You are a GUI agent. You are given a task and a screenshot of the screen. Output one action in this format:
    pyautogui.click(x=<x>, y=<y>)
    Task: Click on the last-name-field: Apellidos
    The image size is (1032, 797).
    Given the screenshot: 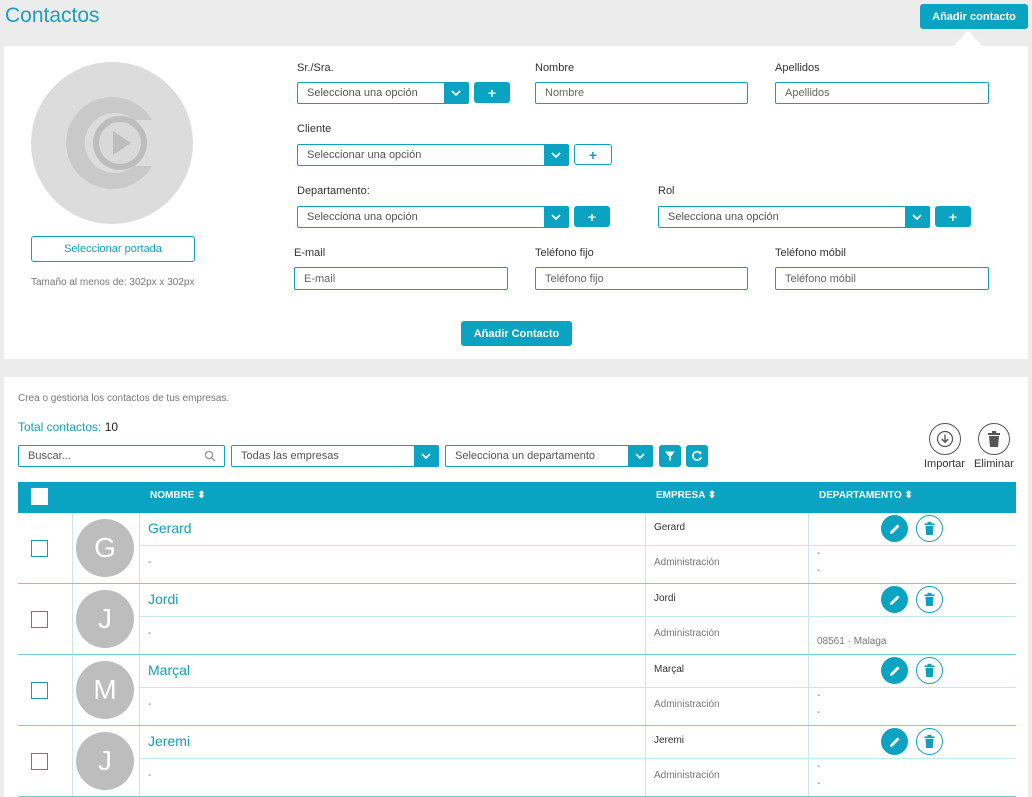 What is the action you would take?
    pyautogui.click(x=882, y=93)
    